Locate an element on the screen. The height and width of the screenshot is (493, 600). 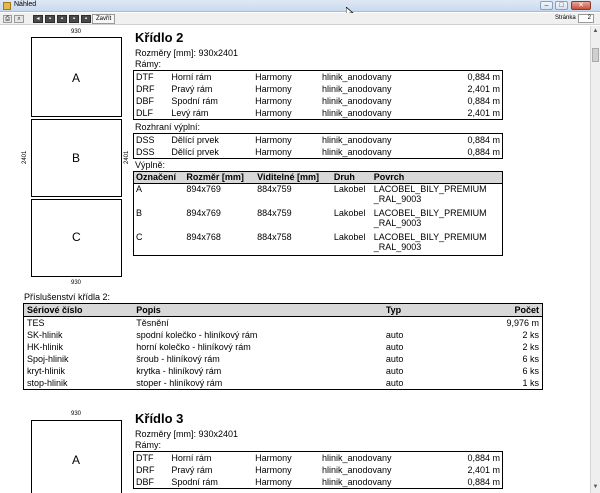
wing2-panel-a-letter: A is located at coordinates (76, 78).